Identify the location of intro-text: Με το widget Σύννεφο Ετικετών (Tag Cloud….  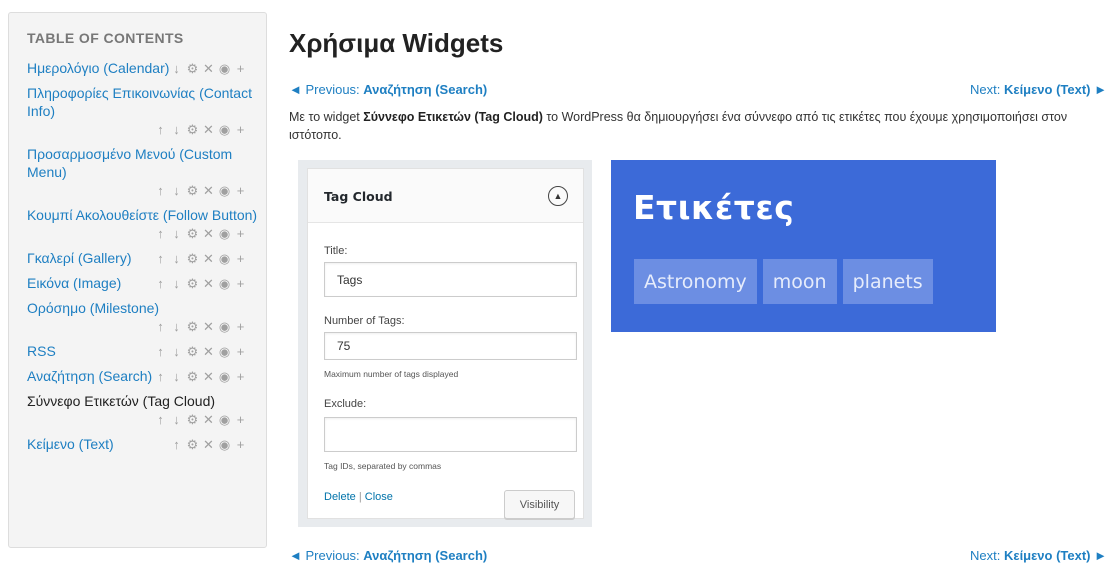
(698, 126).